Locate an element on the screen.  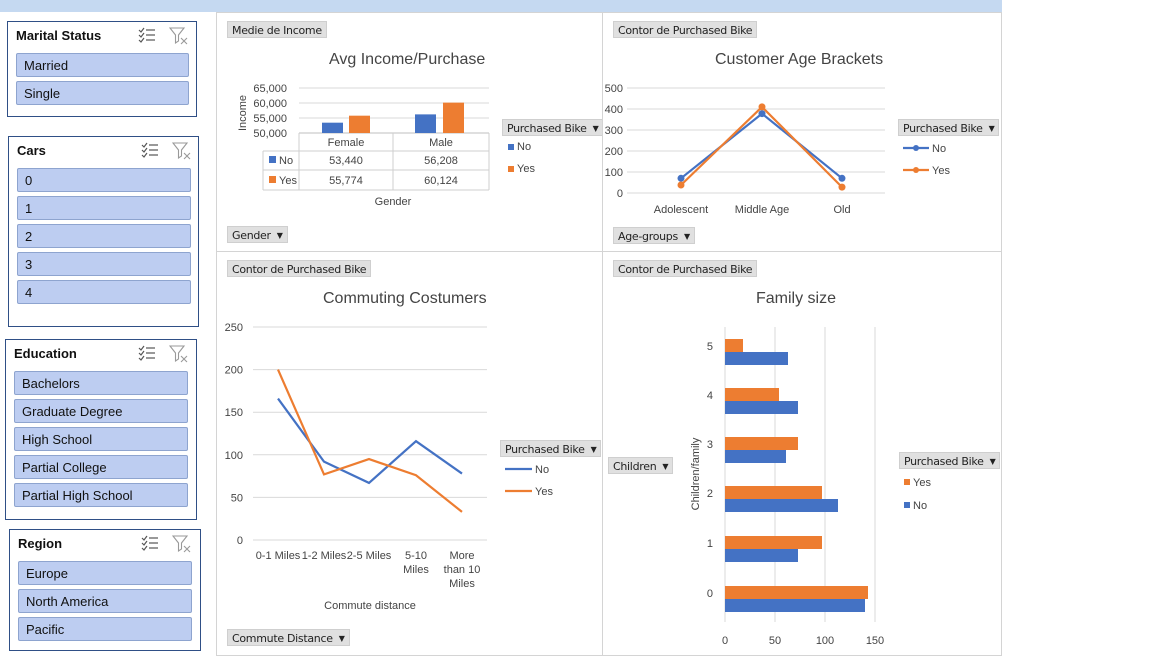
x-tick-label: 0 is located at coordinates (725, 641).